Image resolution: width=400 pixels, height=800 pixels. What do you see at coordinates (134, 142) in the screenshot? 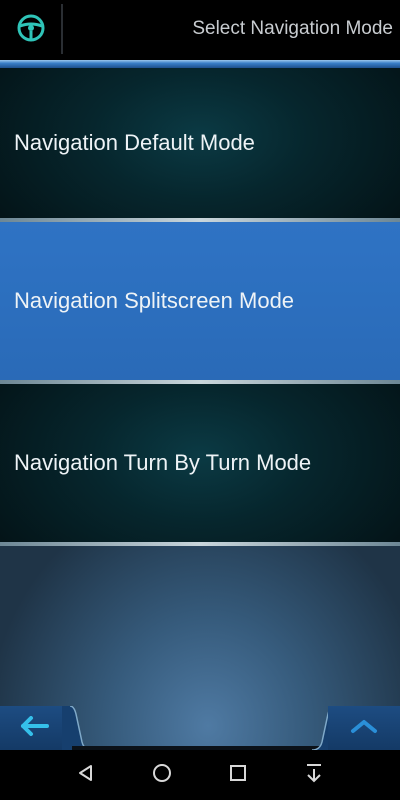
I see `mode-item-label: Navigation Default Mode` at bounding box center [134, 142].